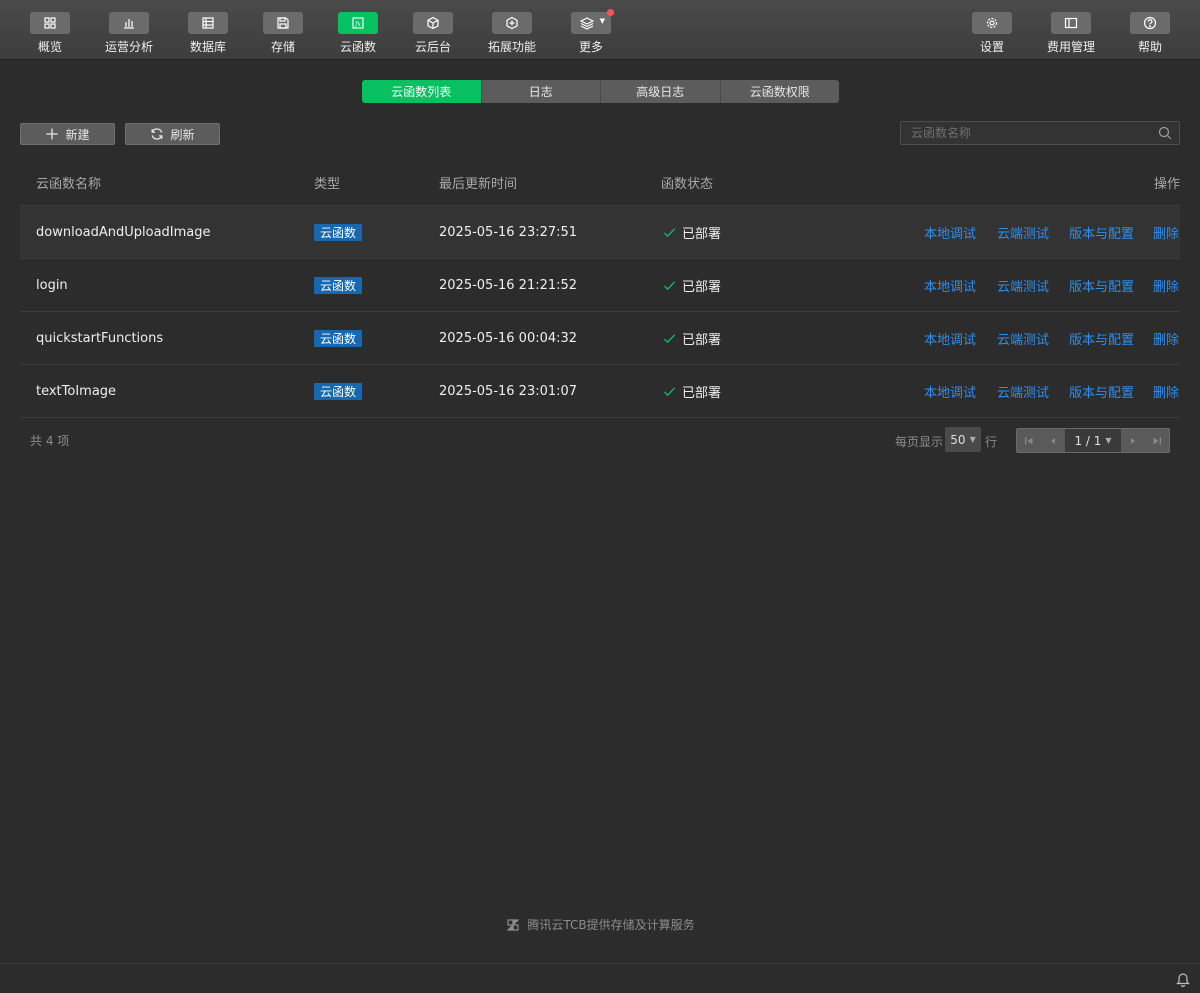 Image resolution: width=1200 pixels, height=993 pixels. What do you see at coordinates (541, 91) in the screenshot?
I see `tab-logs: 日志` at bounding box center [541, 91].